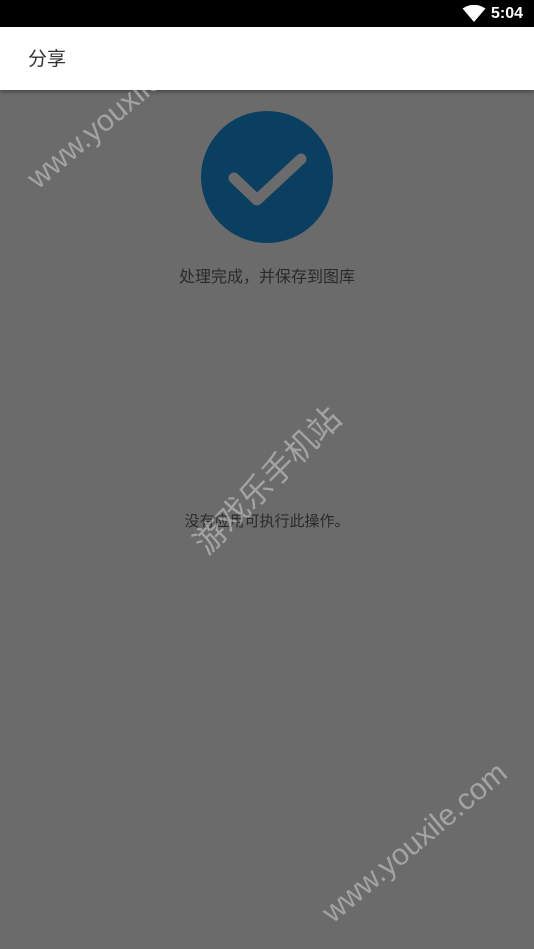  I want to click on save-status-text: 处理完成，并保存到图库, so click(266, 276).